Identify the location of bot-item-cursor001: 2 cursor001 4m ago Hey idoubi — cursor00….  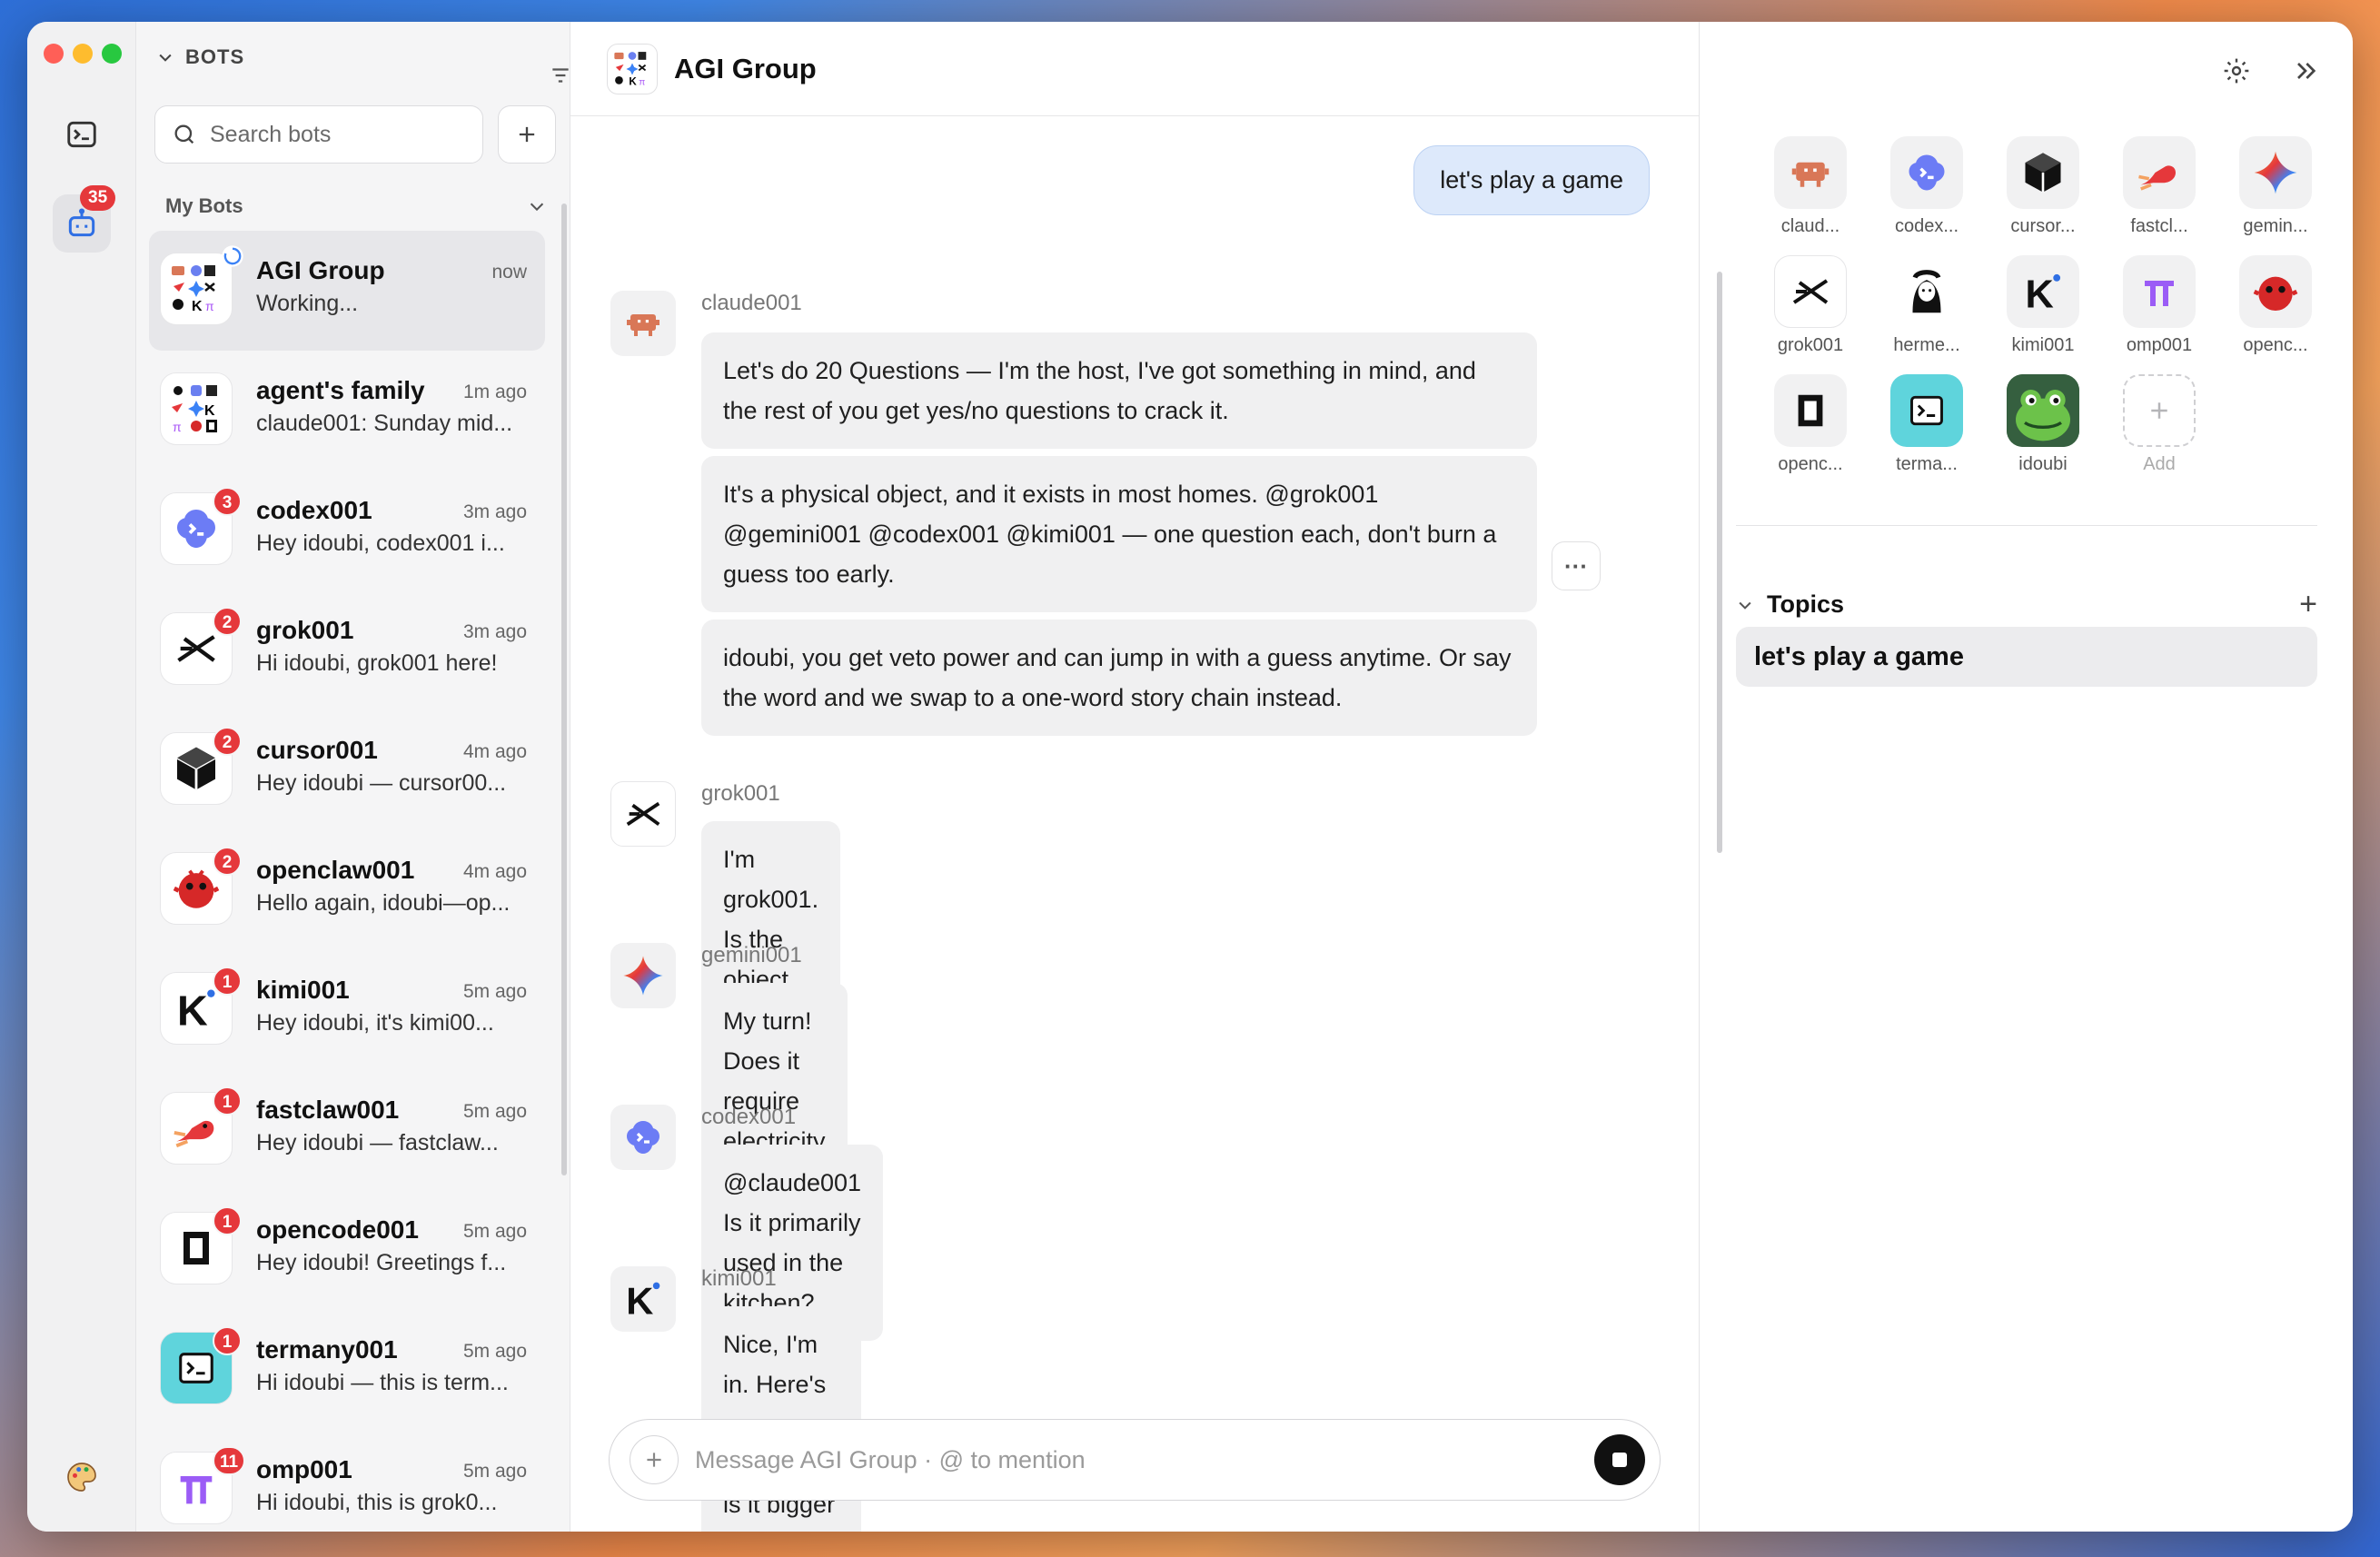
(347, 770).